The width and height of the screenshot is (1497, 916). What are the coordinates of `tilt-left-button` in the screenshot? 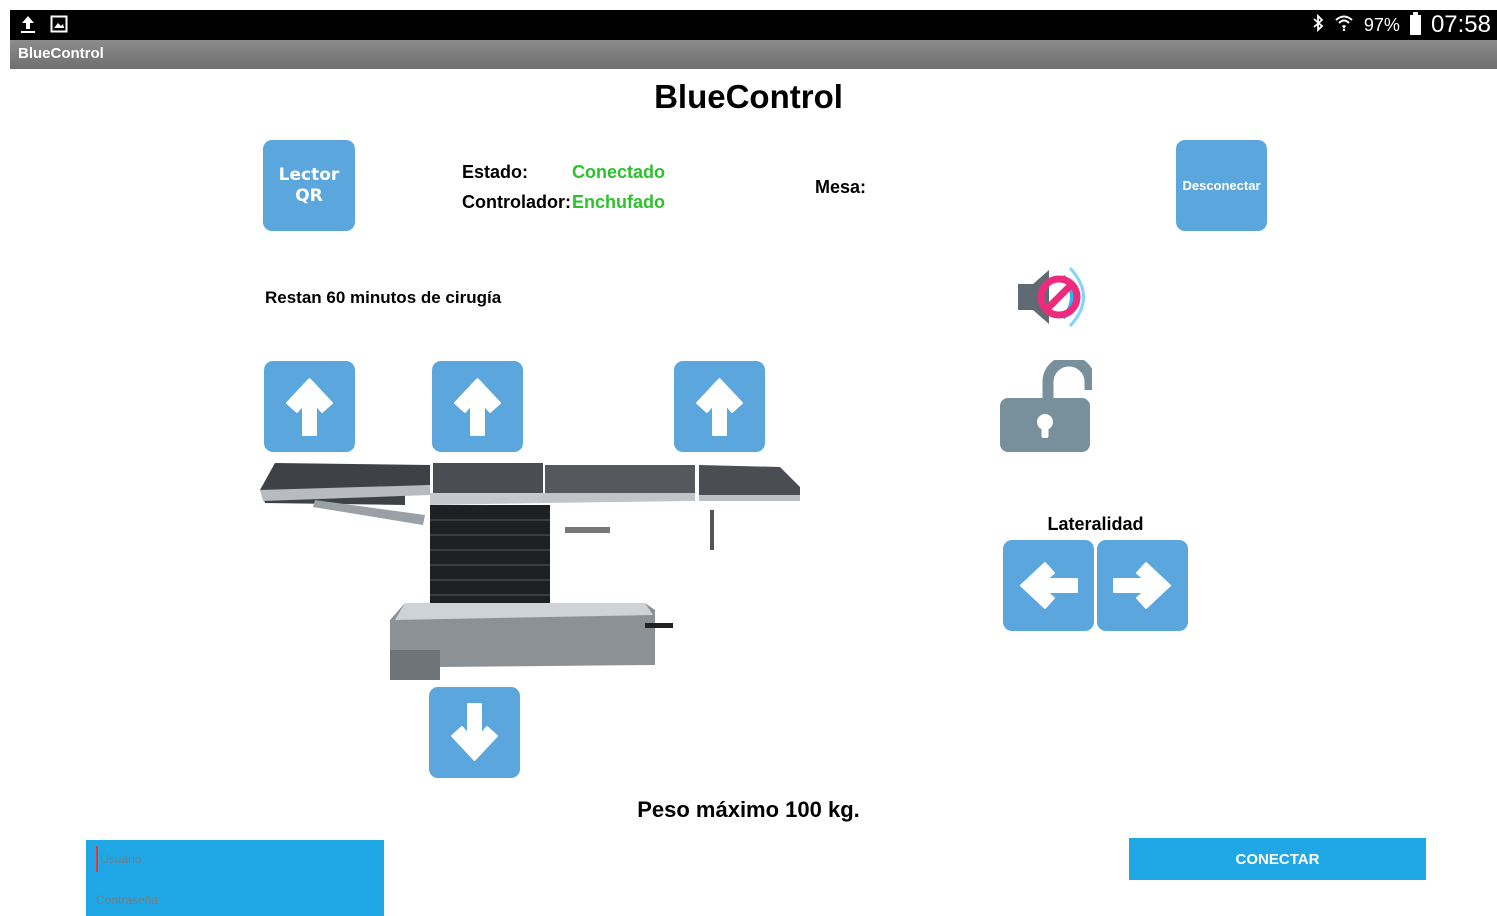 It's located at (1048, 585).